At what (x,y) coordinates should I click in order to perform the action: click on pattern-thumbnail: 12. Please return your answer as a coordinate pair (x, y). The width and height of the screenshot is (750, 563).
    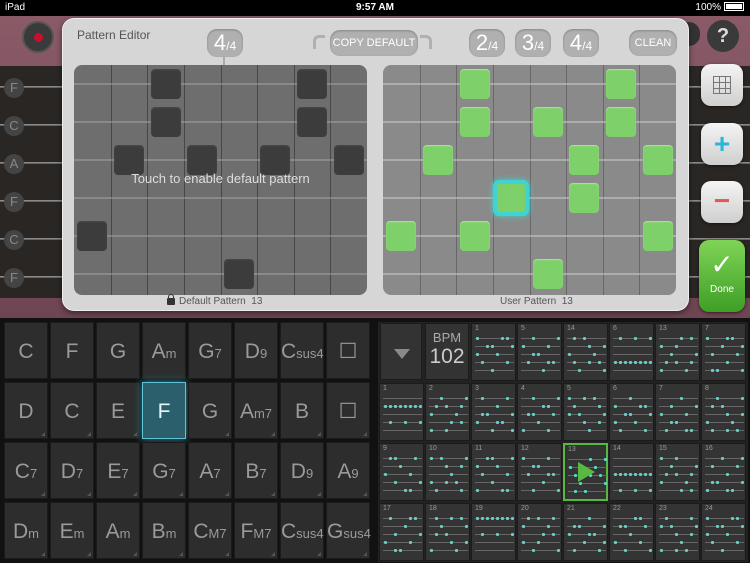
    Looking at the image, I should click on (539, 472).